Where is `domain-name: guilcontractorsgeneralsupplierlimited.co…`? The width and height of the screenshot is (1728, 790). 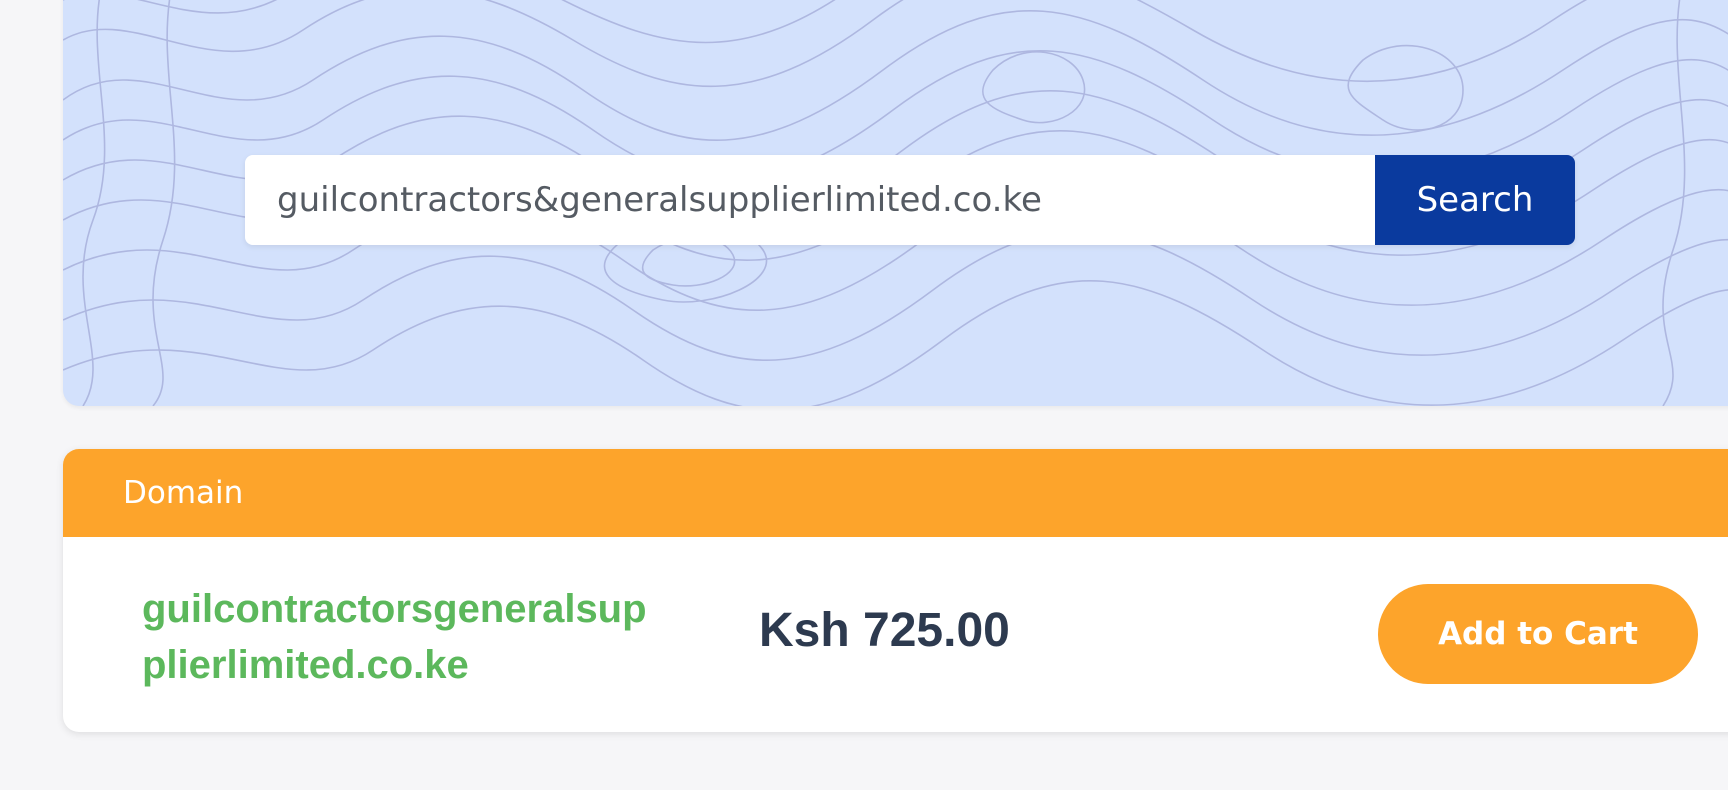 domain-name: guilcontractorsgeneralsupplierlimited.co… is located at coordinates (394, 637).